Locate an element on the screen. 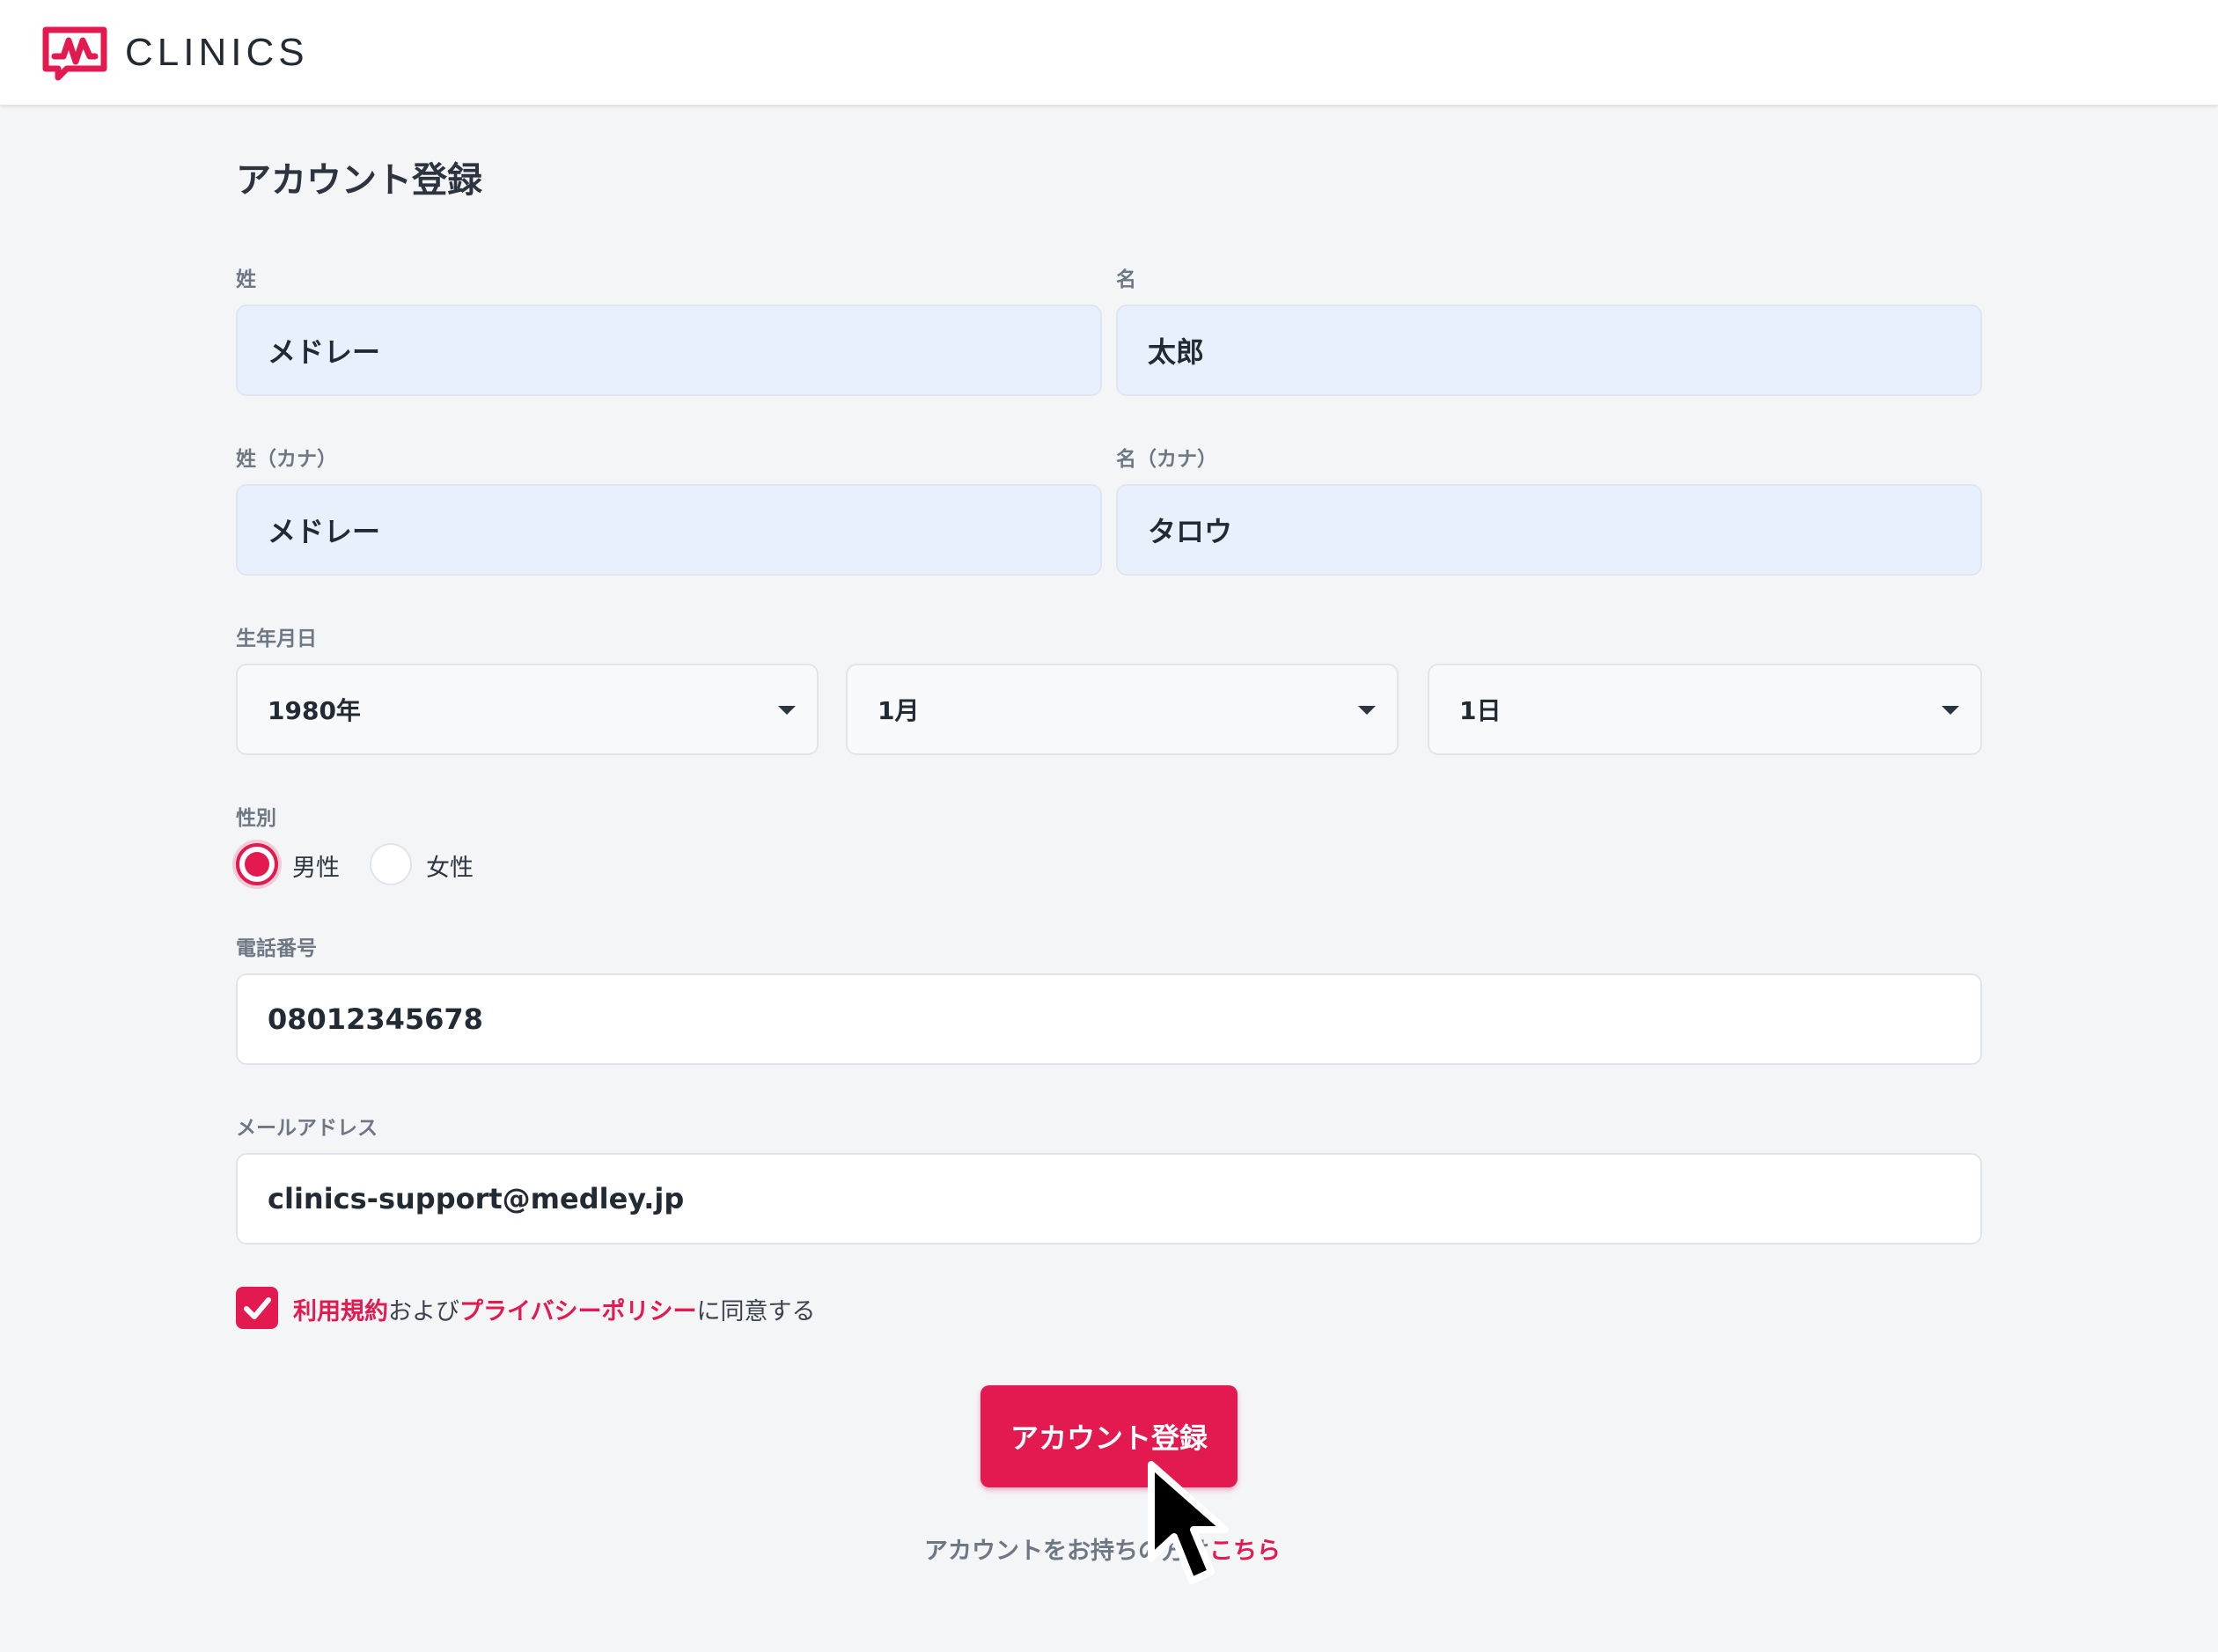 This screenshot has width=2218, height=1652. birth-year-value: 1980年 is located at coordinates (314, 710).